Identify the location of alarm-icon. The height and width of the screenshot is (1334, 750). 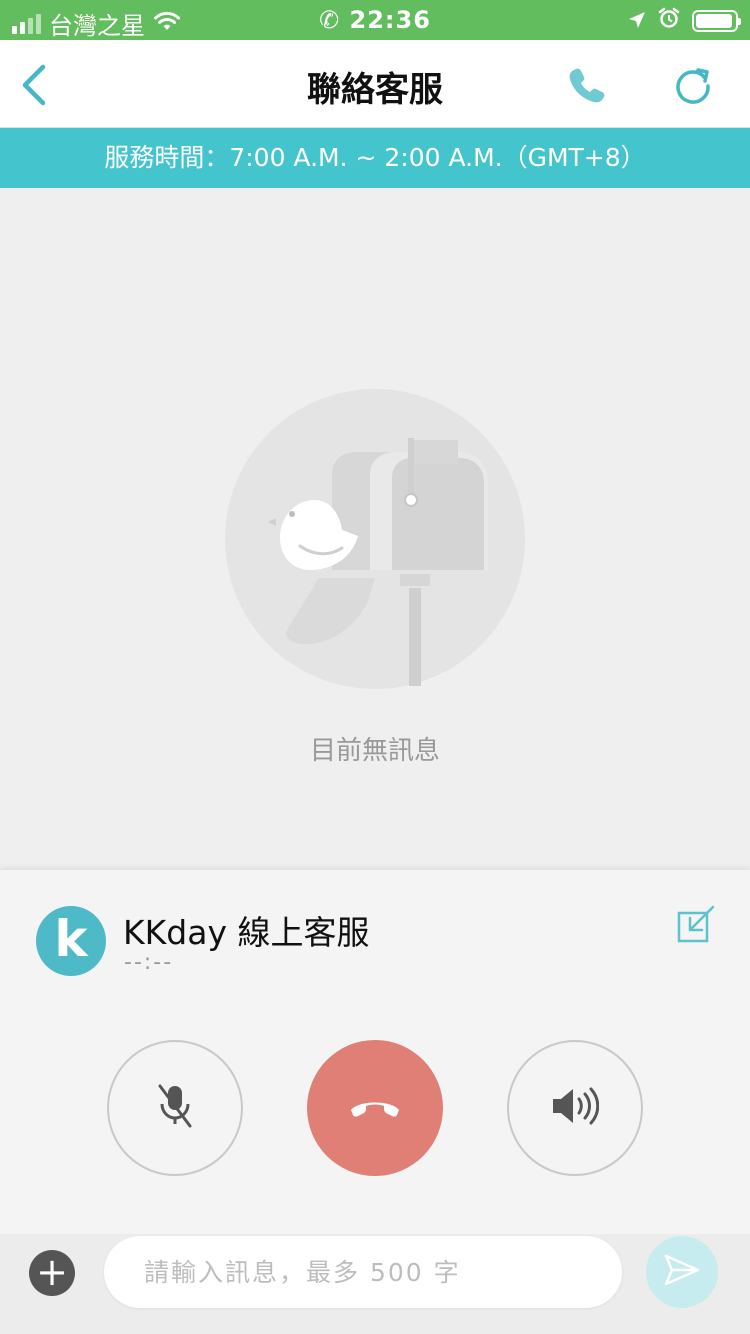
(669, 21).